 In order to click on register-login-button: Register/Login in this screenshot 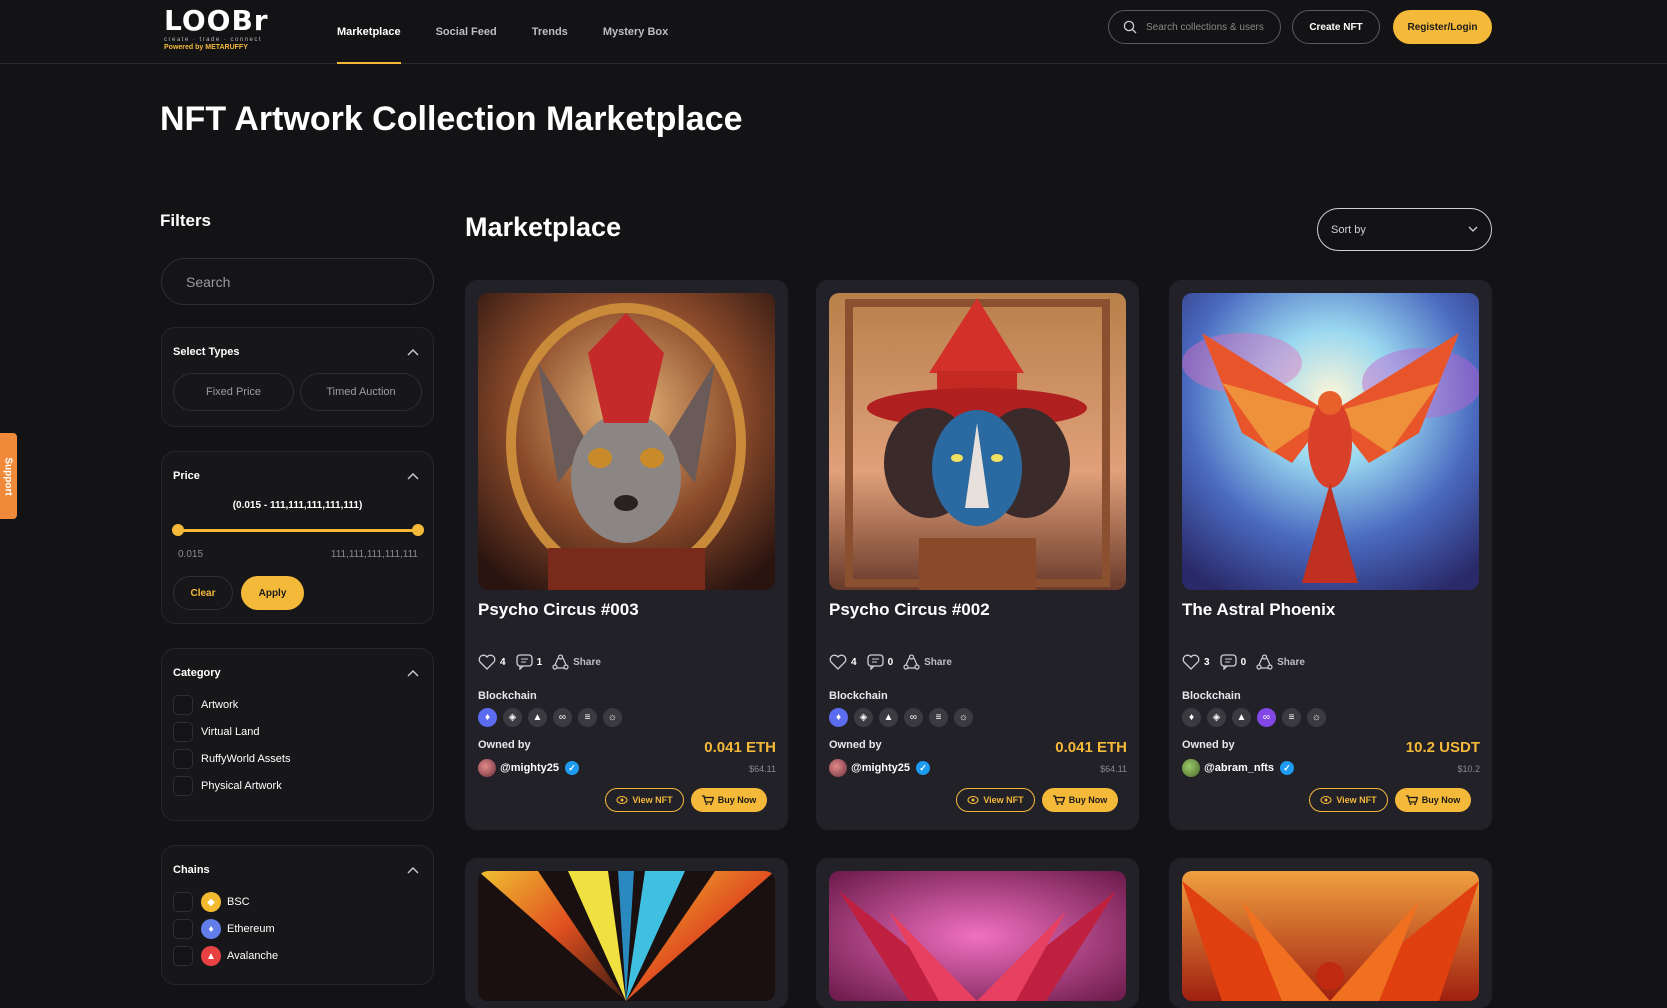, I will do `click(1442, 27)`.